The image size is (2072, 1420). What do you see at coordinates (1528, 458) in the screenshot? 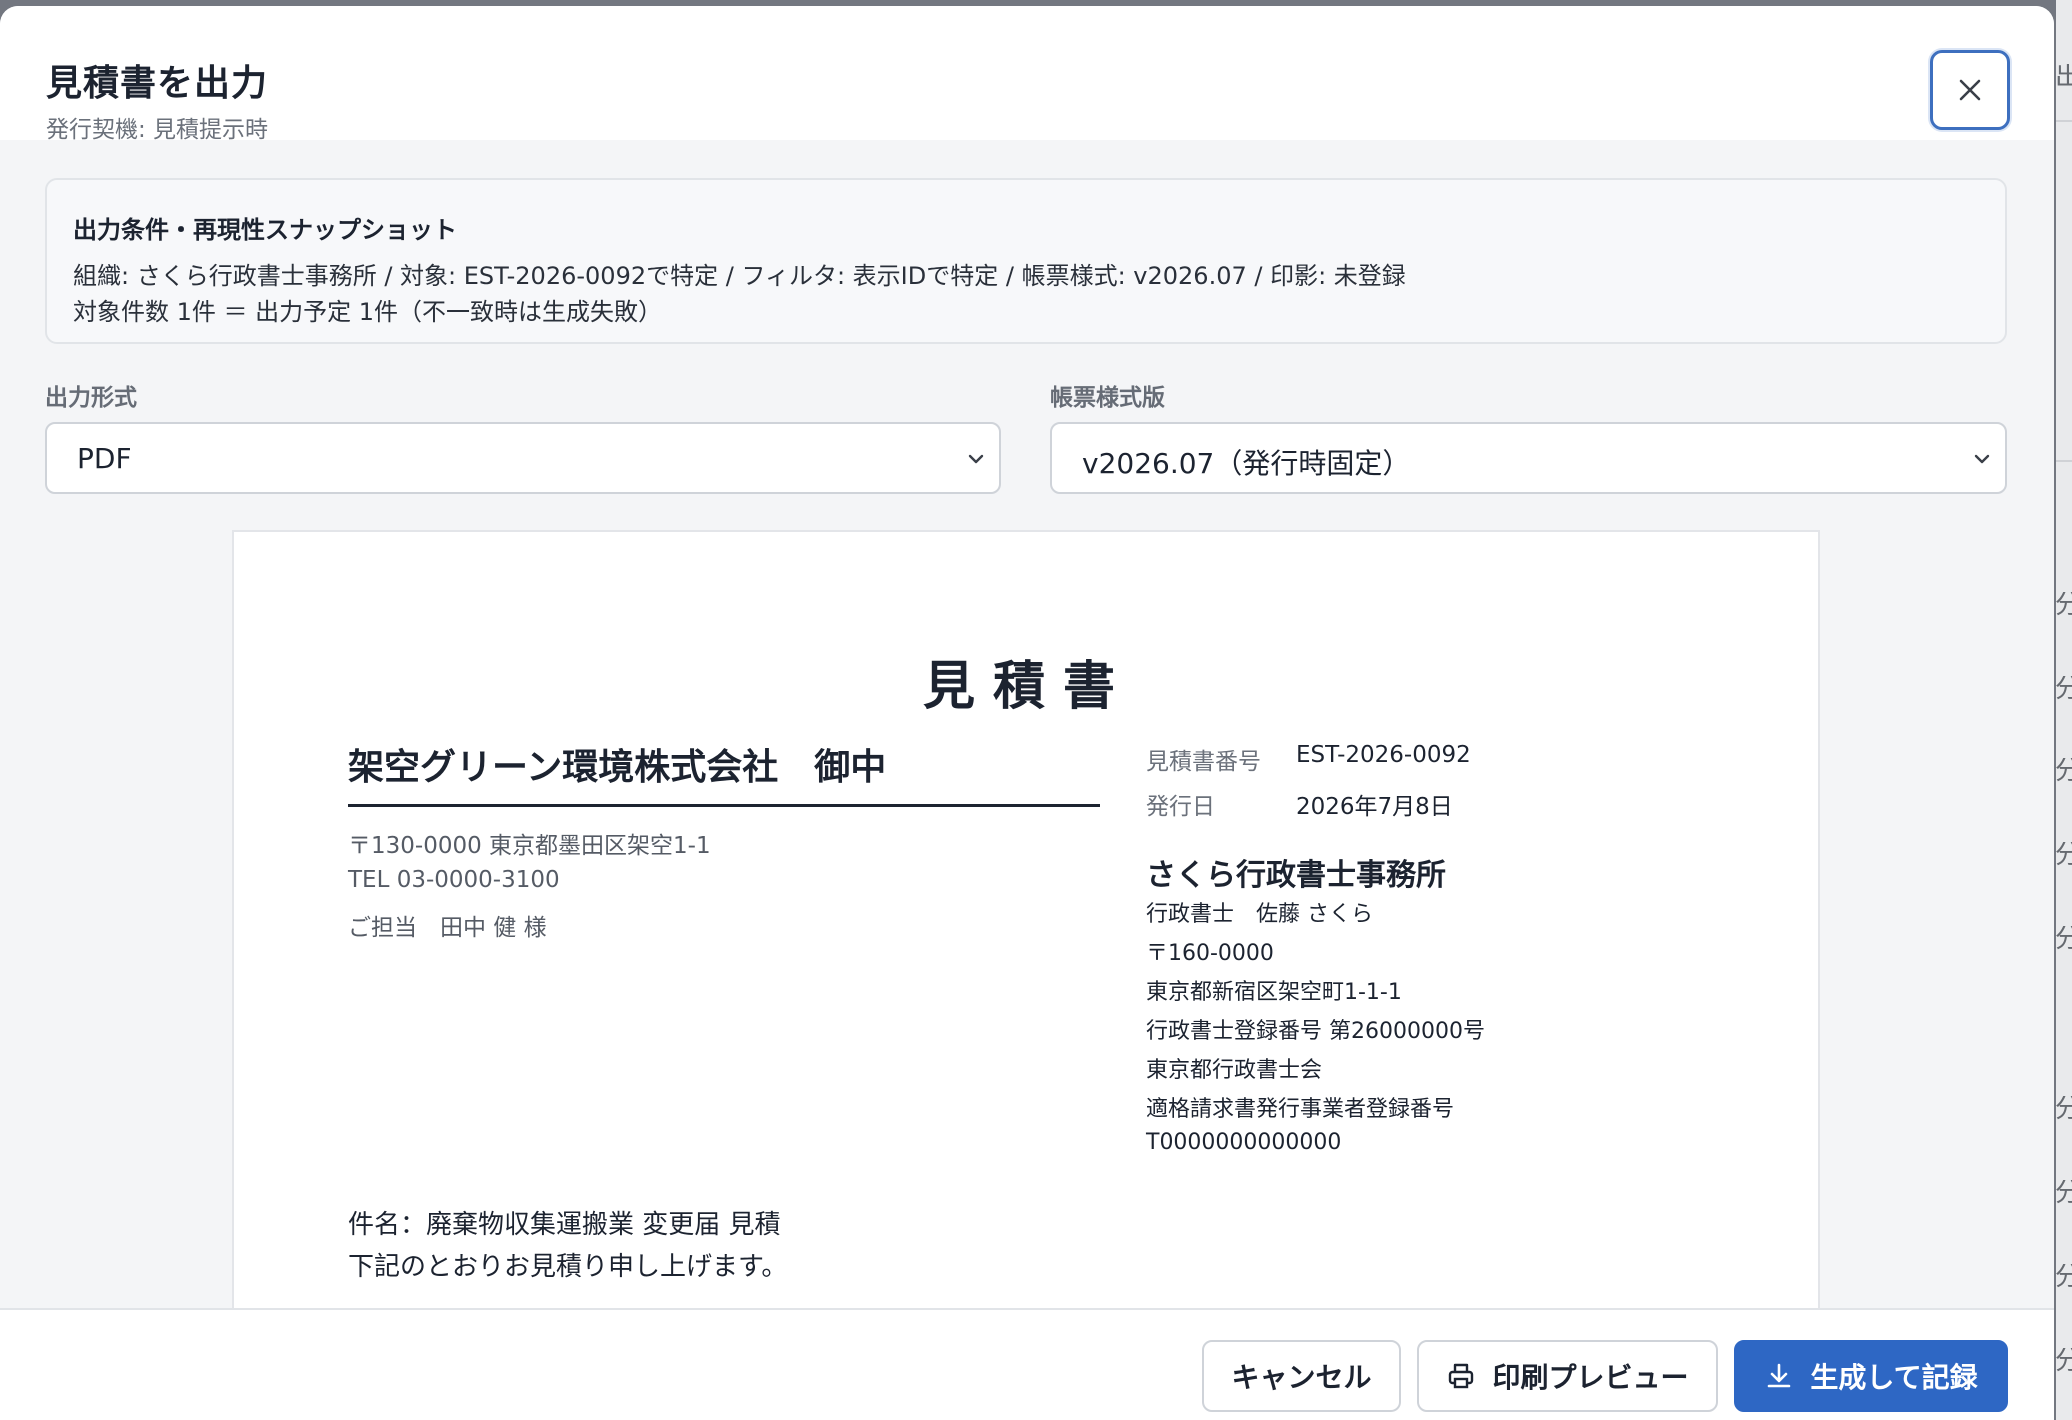
I see `template-version-select: v2026.07（発行時固定）` at bounding box center [1528, 458].